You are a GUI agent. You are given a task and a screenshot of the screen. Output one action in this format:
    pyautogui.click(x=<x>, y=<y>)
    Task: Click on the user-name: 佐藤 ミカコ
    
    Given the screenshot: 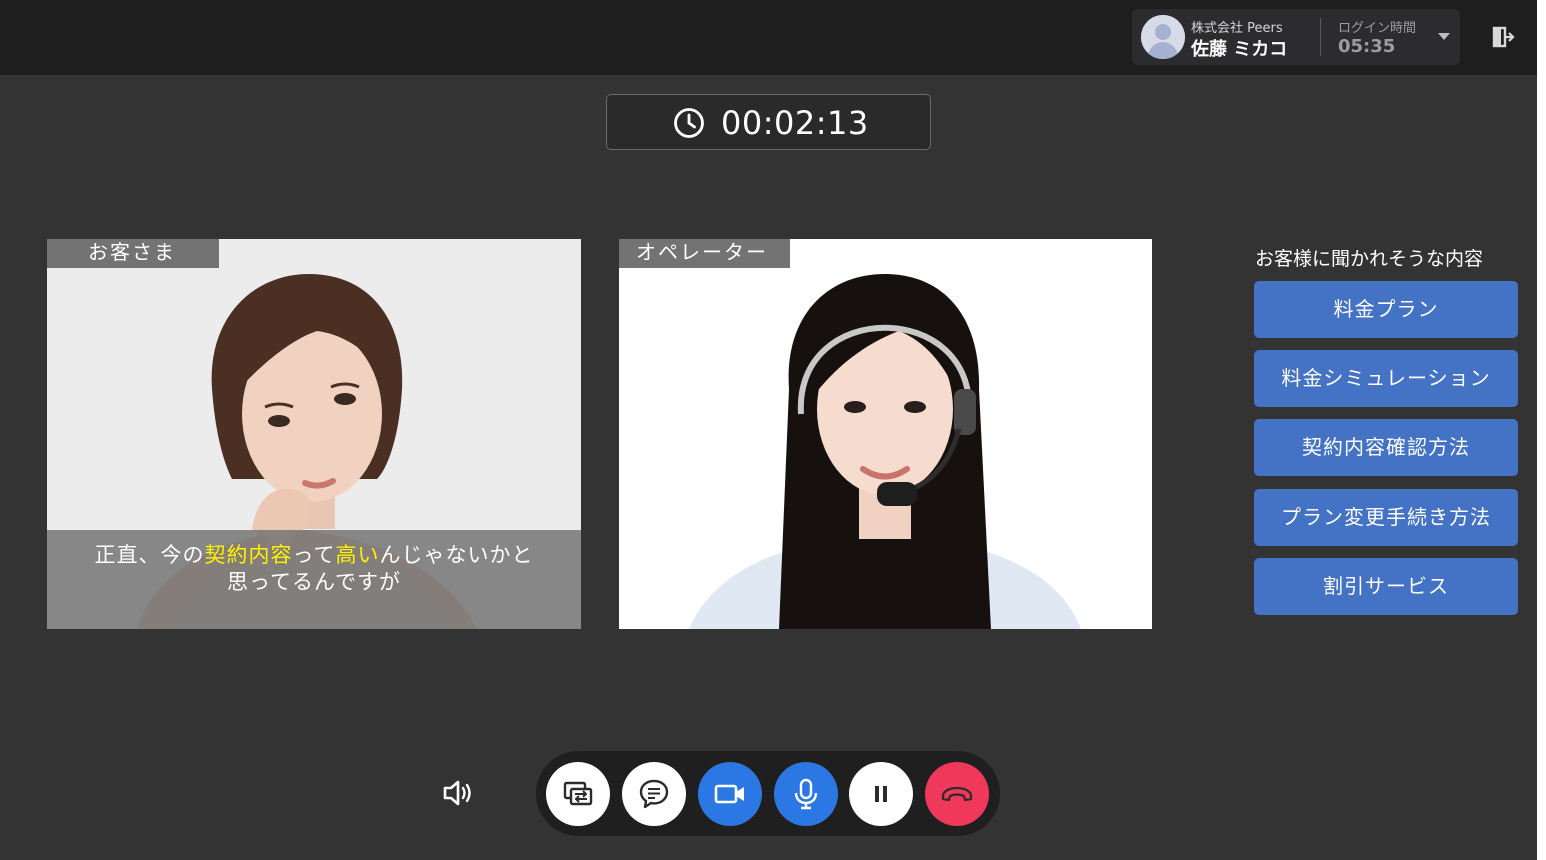 What is the action you would take?
    pyautogui.click(x=1239, y=49)
    